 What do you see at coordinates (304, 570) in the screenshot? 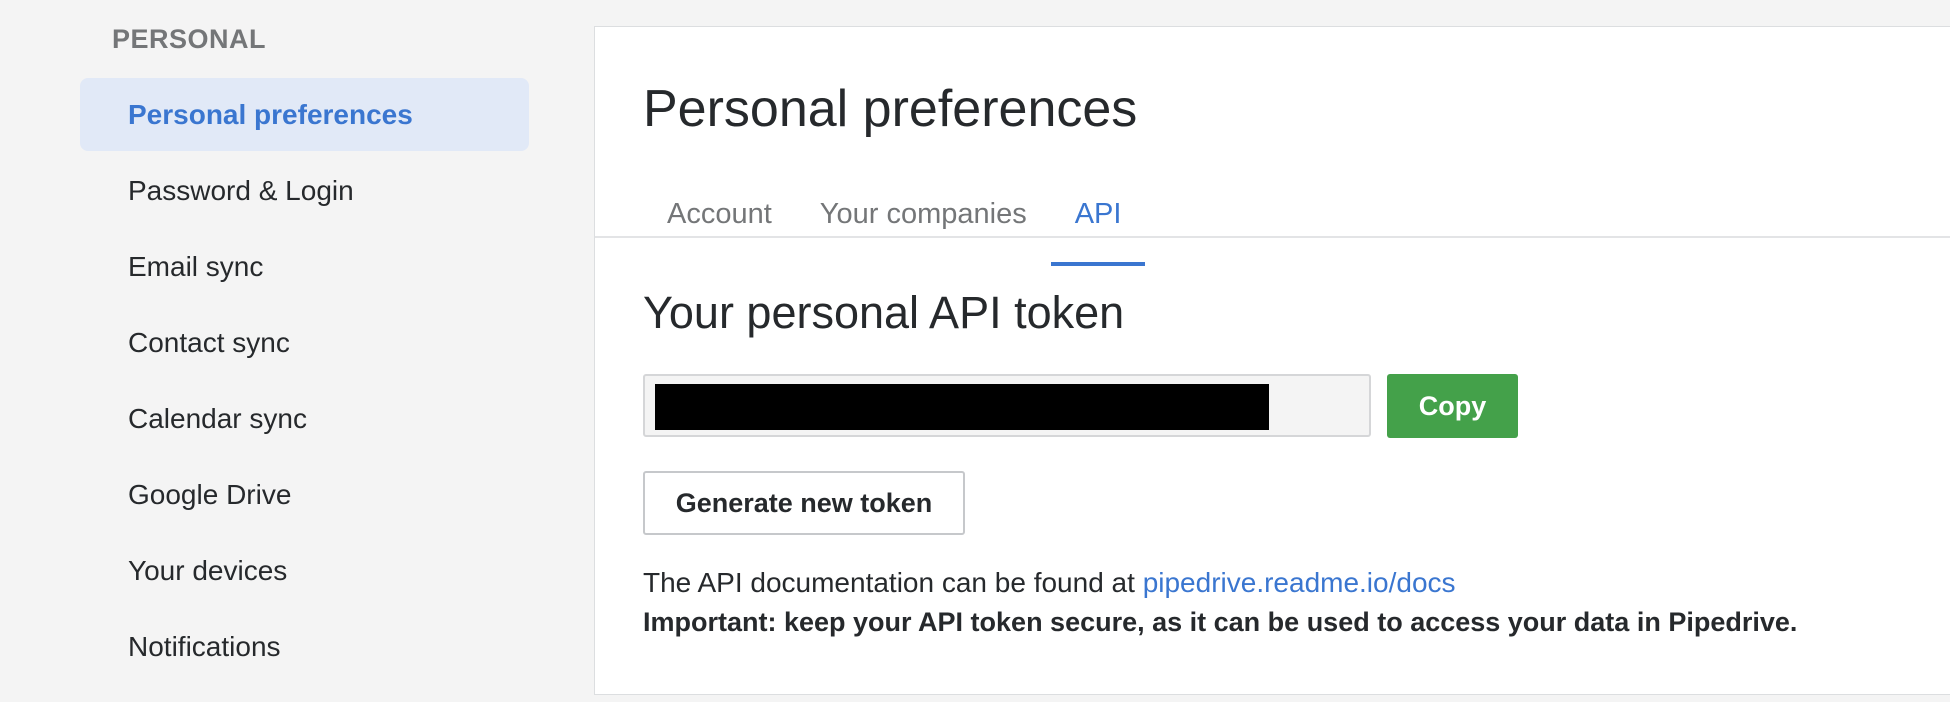
I see `sidebar-item-your-devices: Your devices` at bounding box center [304, 570].